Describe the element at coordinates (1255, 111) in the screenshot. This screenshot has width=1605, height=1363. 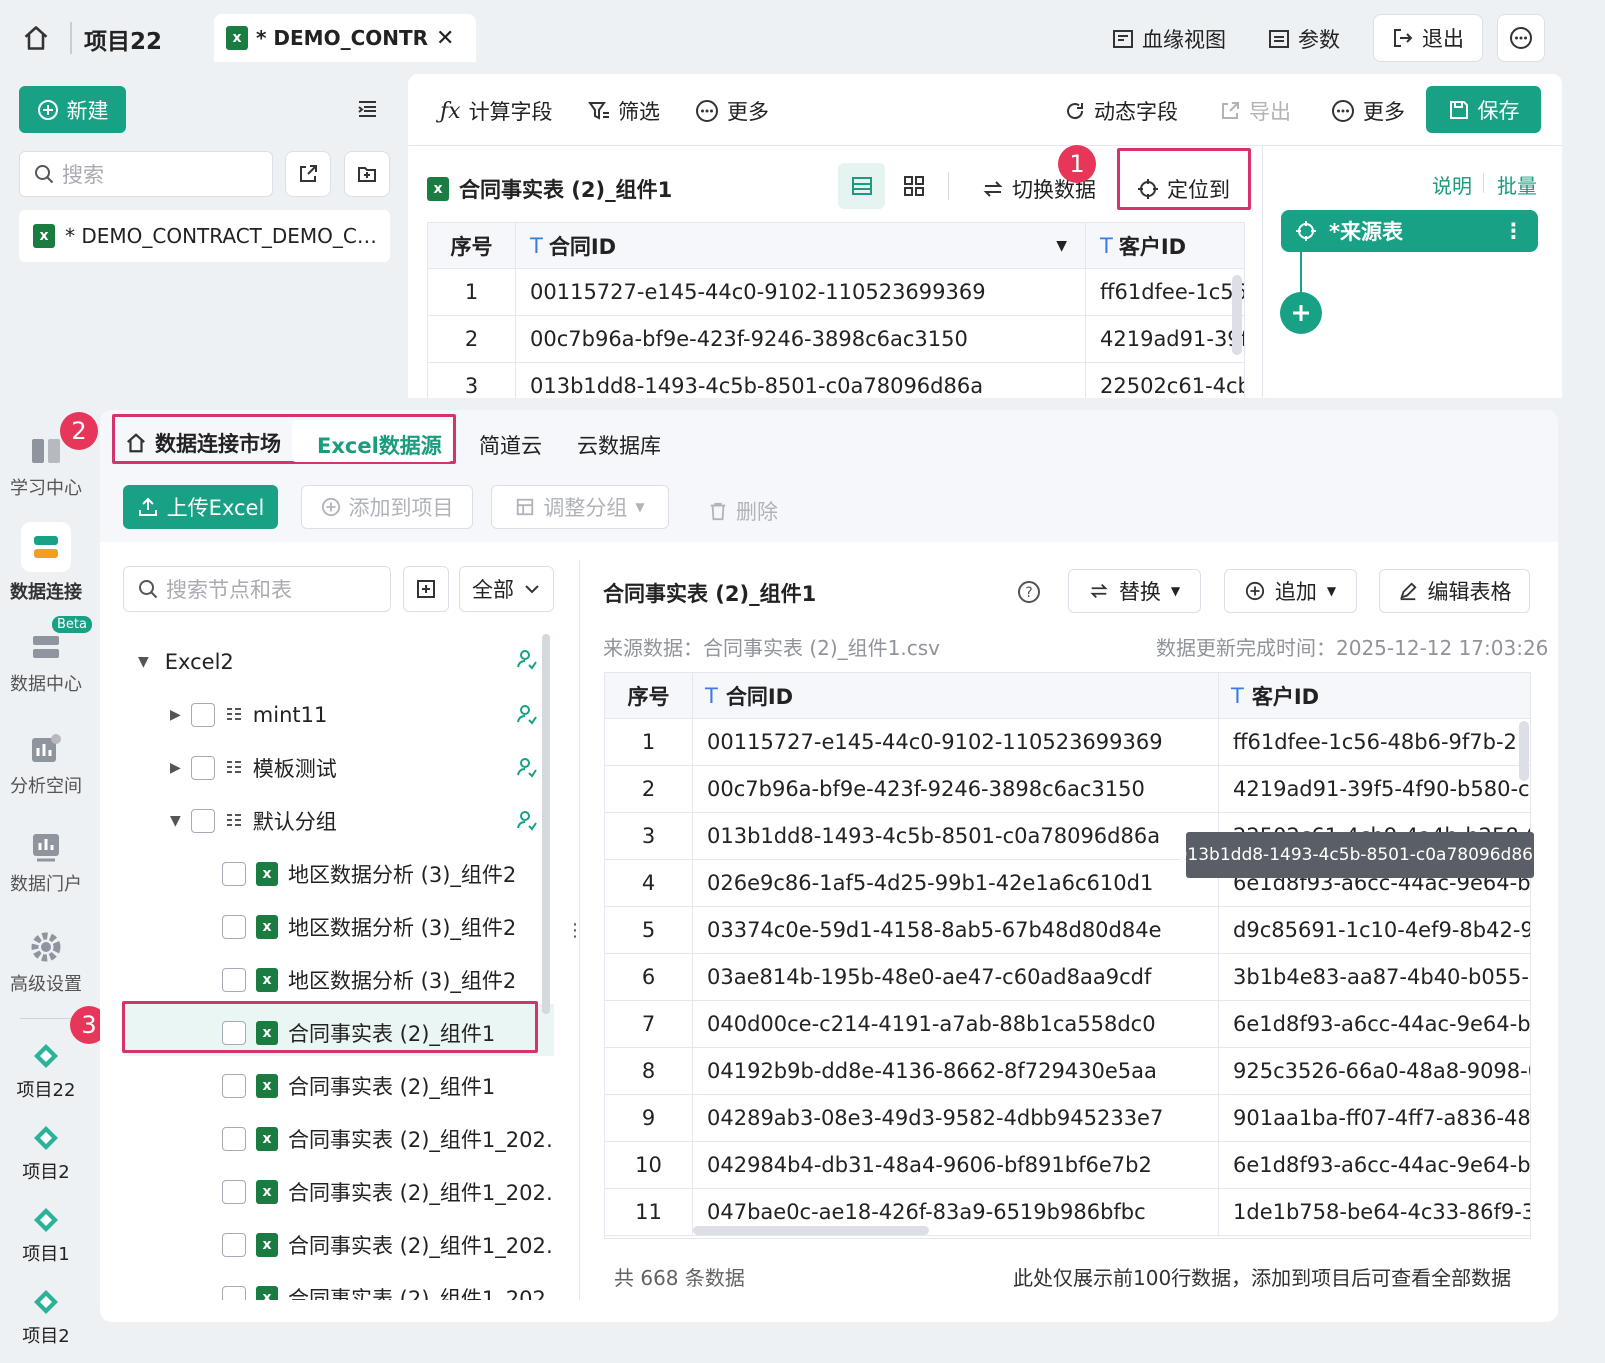
I see `export-button: 导出` at that location.